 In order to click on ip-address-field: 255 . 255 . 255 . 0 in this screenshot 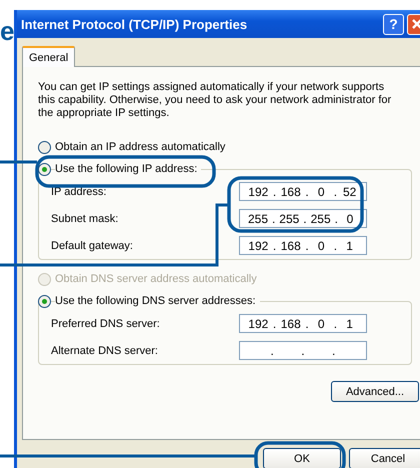, I will do `click(303, 218)`.